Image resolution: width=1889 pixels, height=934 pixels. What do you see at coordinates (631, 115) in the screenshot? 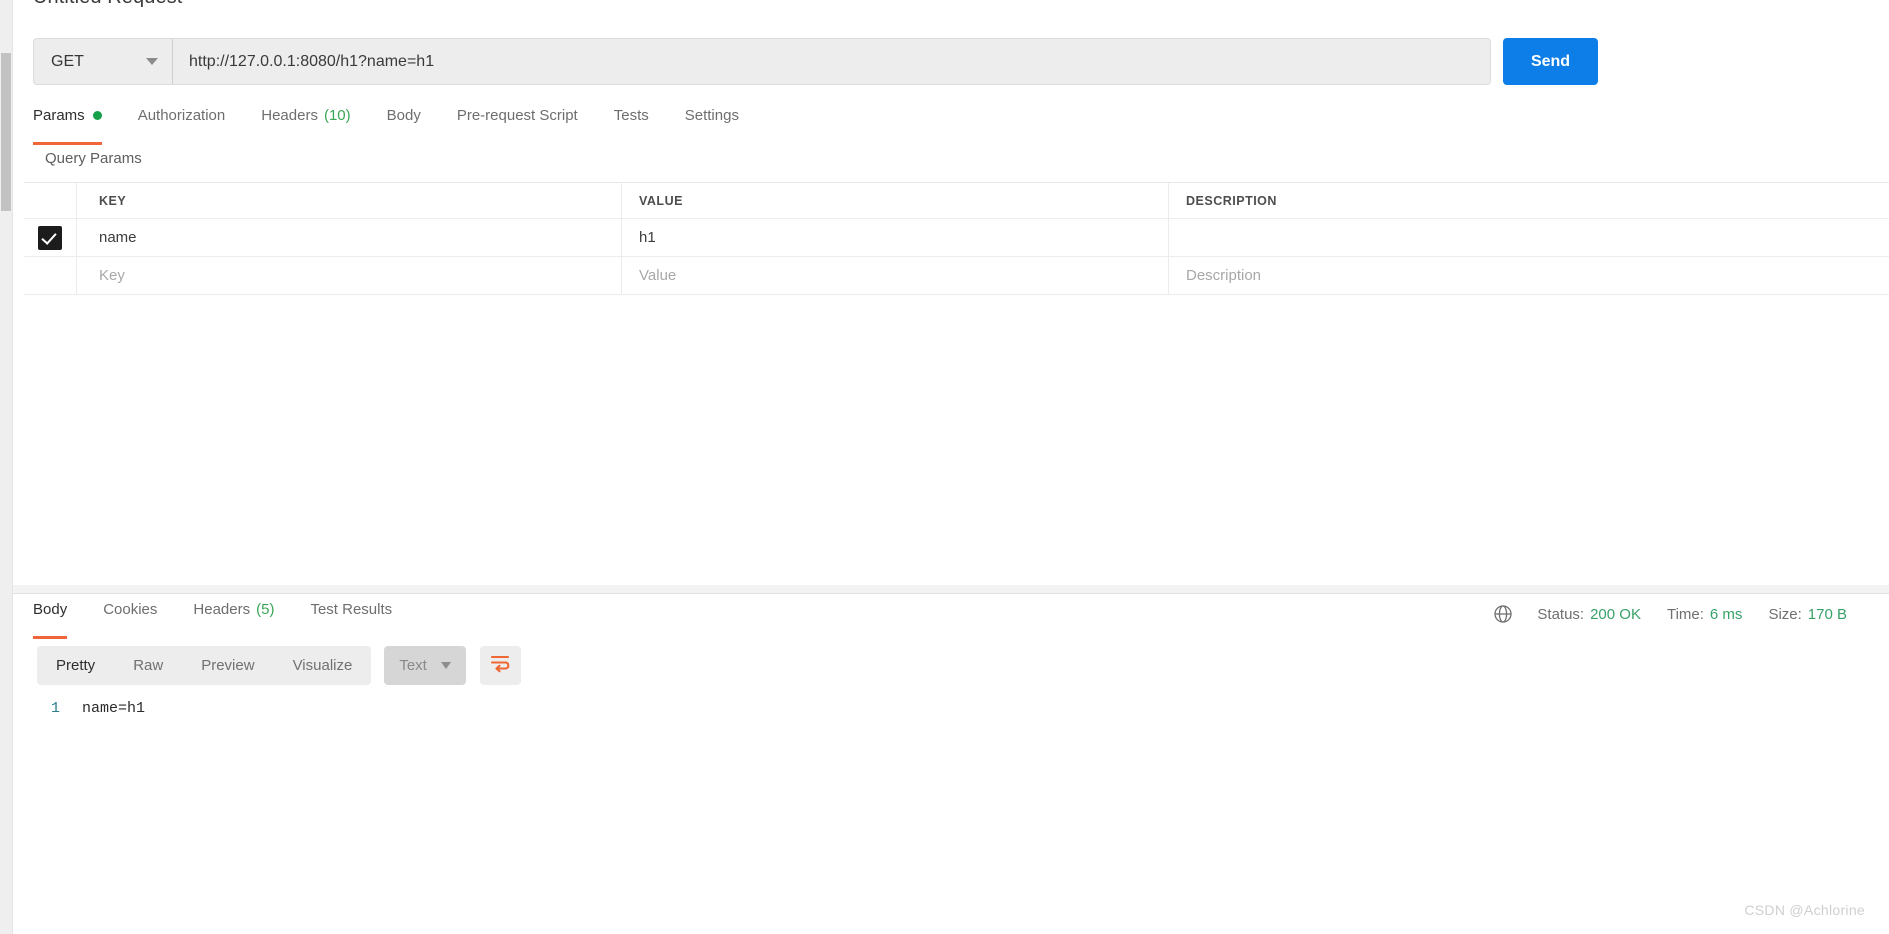
I see `tab-tests-label: Tests` at bounding box center [631, 115].